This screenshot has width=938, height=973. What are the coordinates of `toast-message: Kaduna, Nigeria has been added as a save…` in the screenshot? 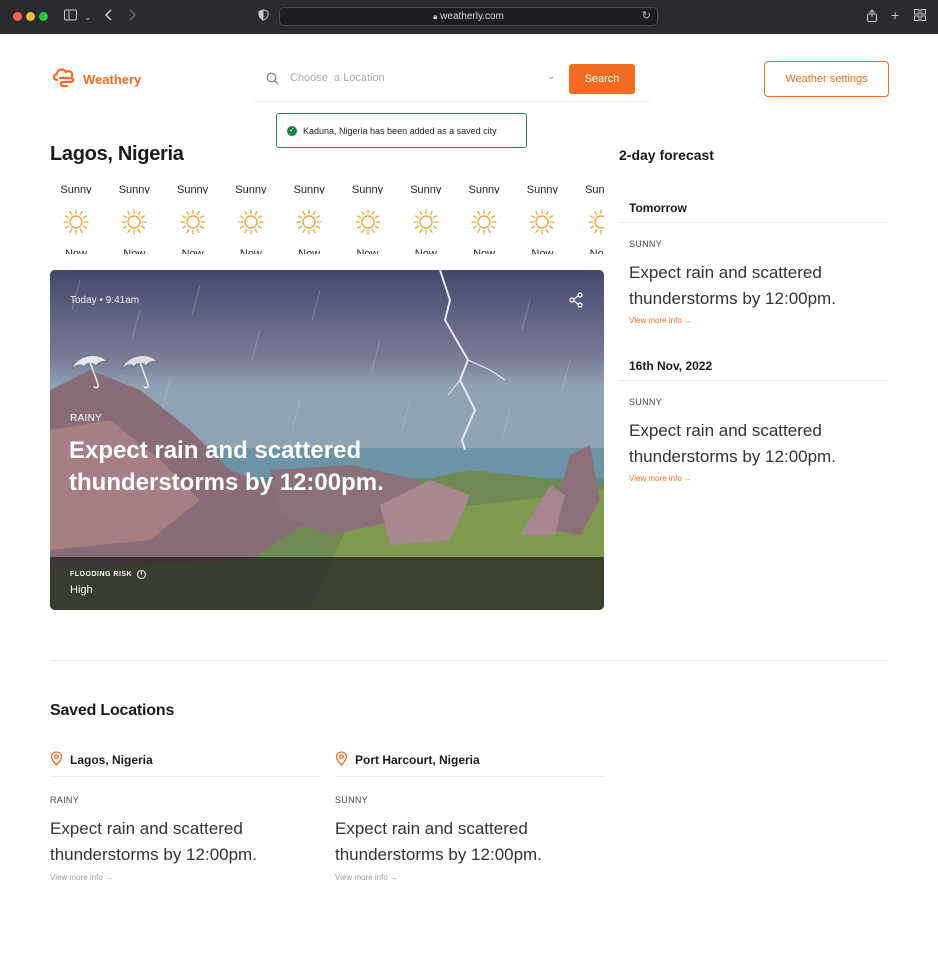 It's located at (400, 130).